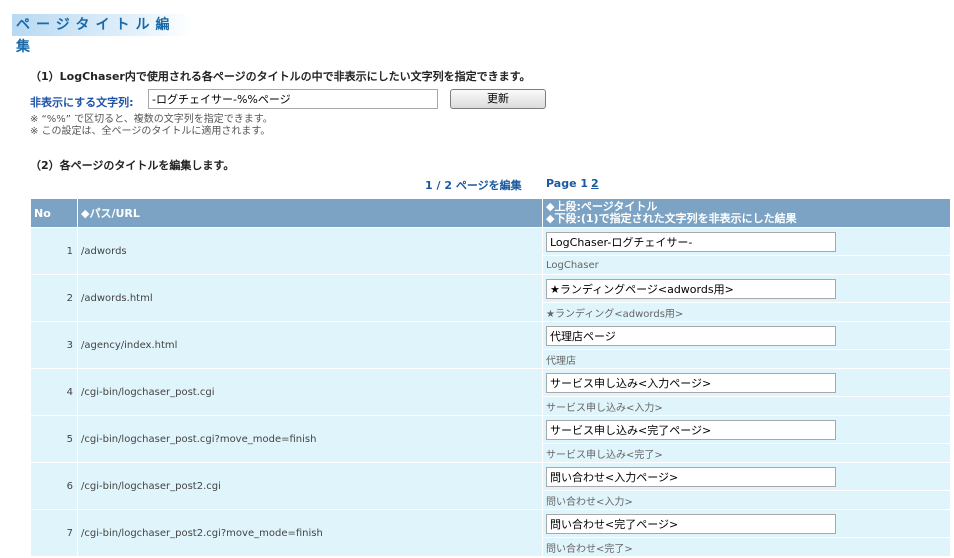  I want to click on update-button: 更新, so click(498, 99).